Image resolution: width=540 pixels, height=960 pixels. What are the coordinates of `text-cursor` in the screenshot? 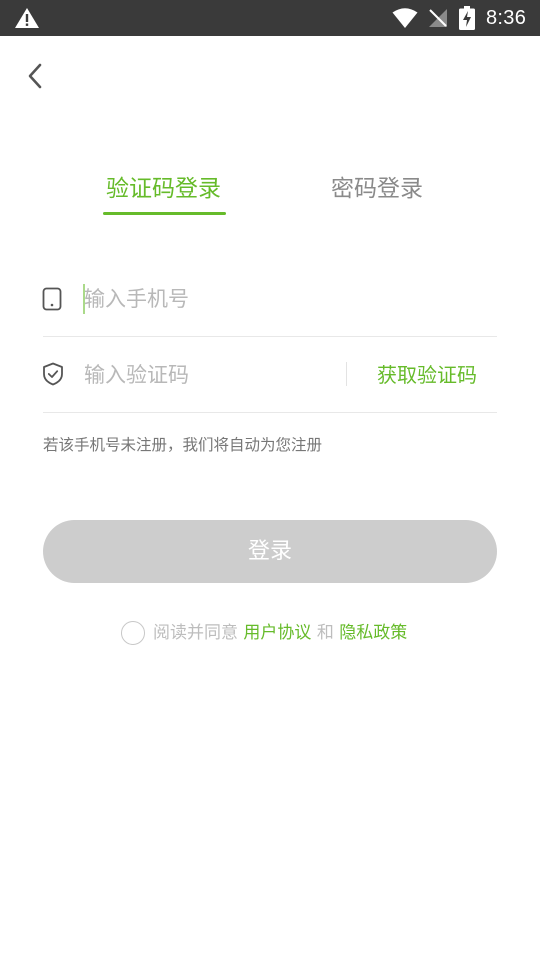 It's located at (84, 299).